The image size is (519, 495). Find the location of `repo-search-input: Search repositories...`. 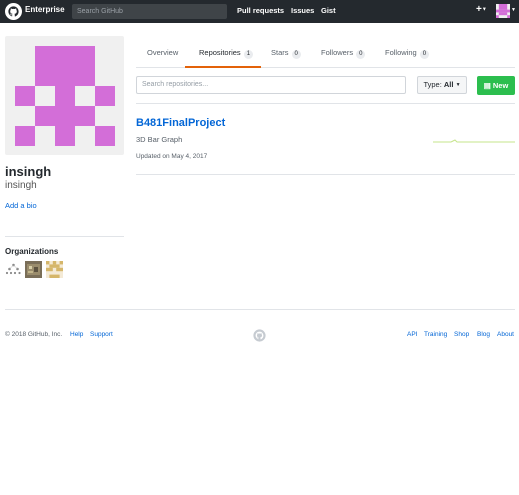

repo-search-input: Search repositories... is located at coordinates (271, 85).